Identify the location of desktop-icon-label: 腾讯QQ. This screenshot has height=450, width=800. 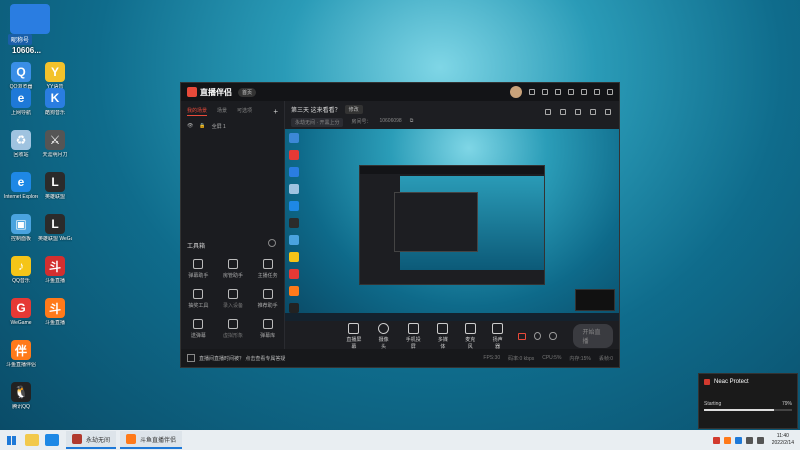
(21, 407).